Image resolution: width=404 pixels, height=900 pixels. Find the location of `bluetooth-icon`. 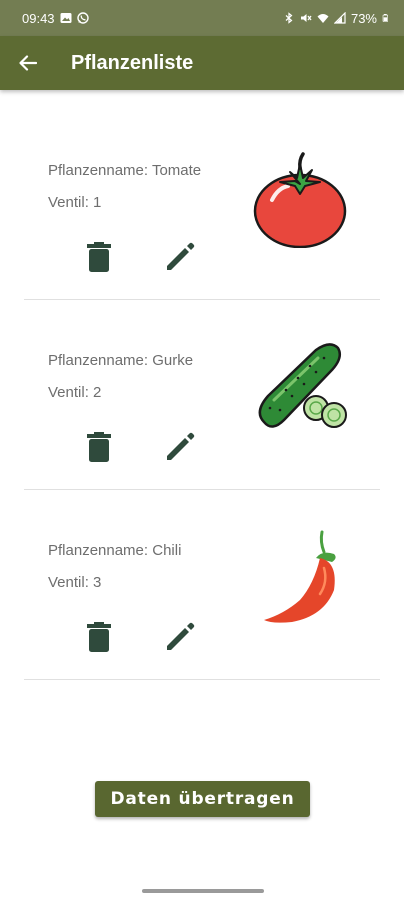

bluetooth-icon is located at coordinates (289, 18).